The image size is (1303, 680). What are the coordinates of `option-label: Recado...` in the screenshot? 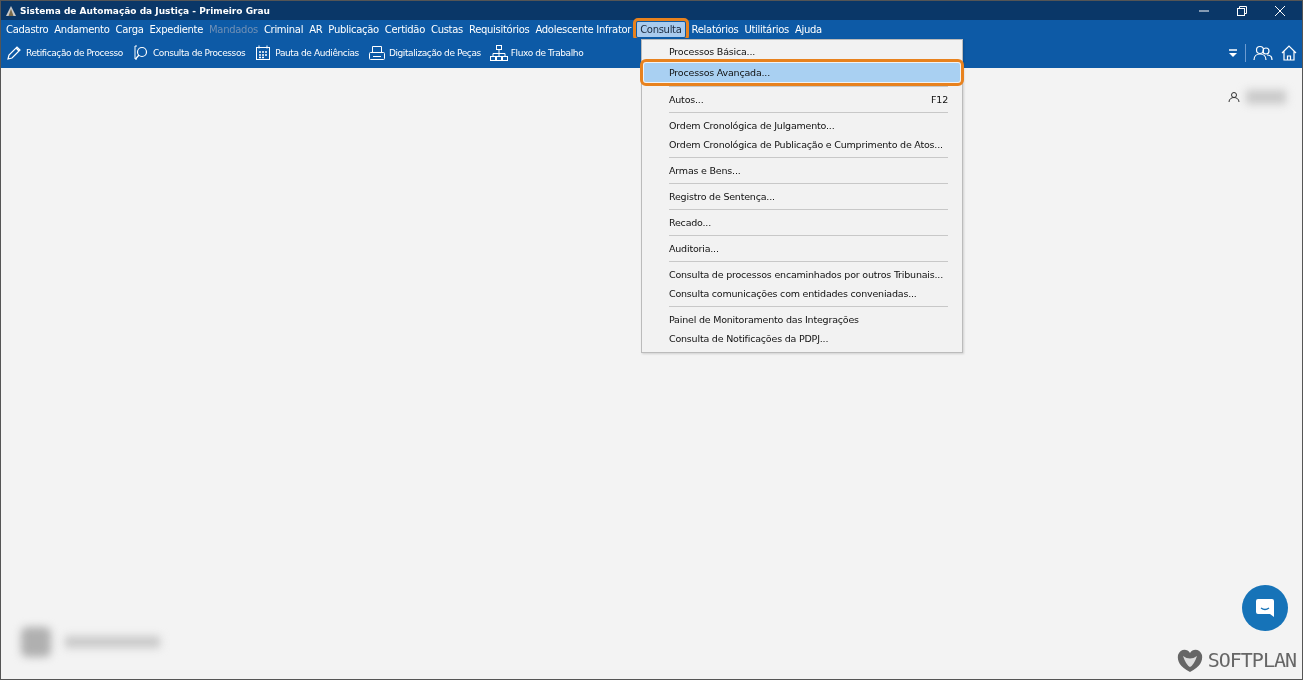 It's located at (690, 222).